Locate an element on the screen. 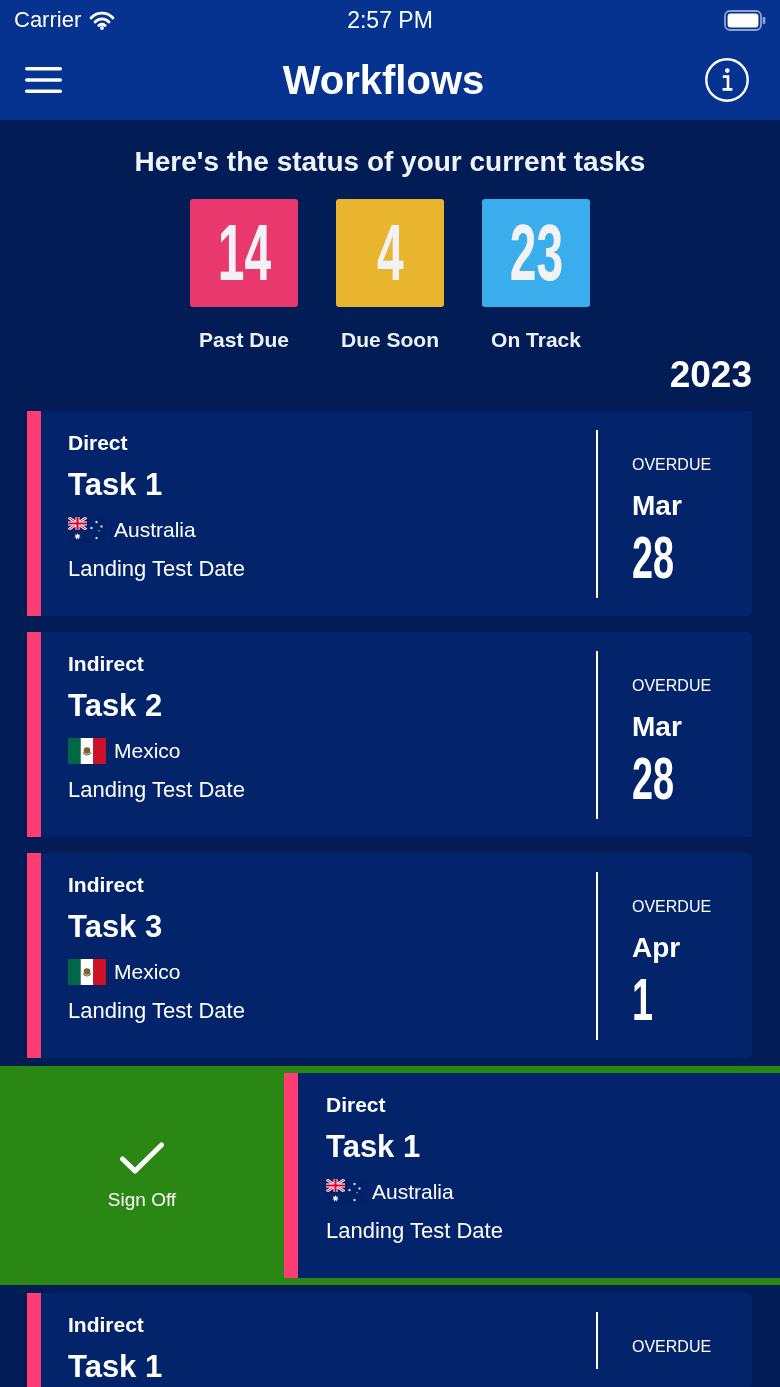 The image size is (780, 1387). task-title: Task 2 is located at coordinates (115, 706).